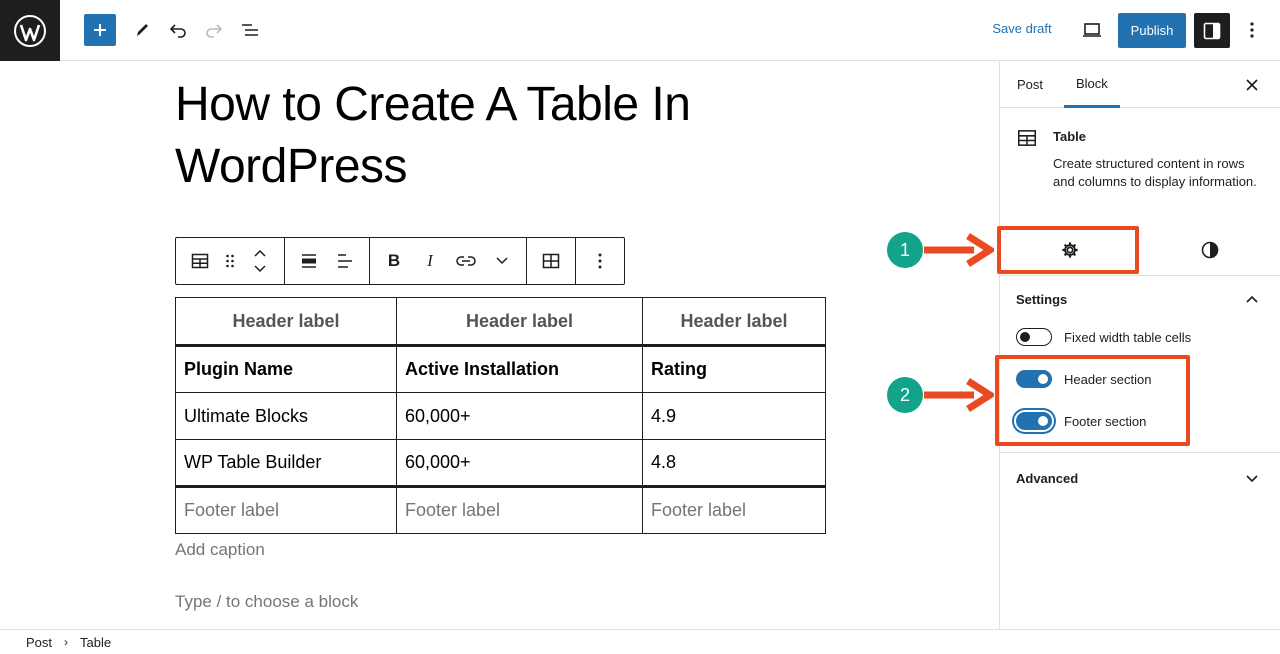 This screenshot has width=1280, height=654. What do you see at coordinates (905, 250) in the screenshot?
I see `annotation-marker-1: 1` at bounding box center [905, 250].